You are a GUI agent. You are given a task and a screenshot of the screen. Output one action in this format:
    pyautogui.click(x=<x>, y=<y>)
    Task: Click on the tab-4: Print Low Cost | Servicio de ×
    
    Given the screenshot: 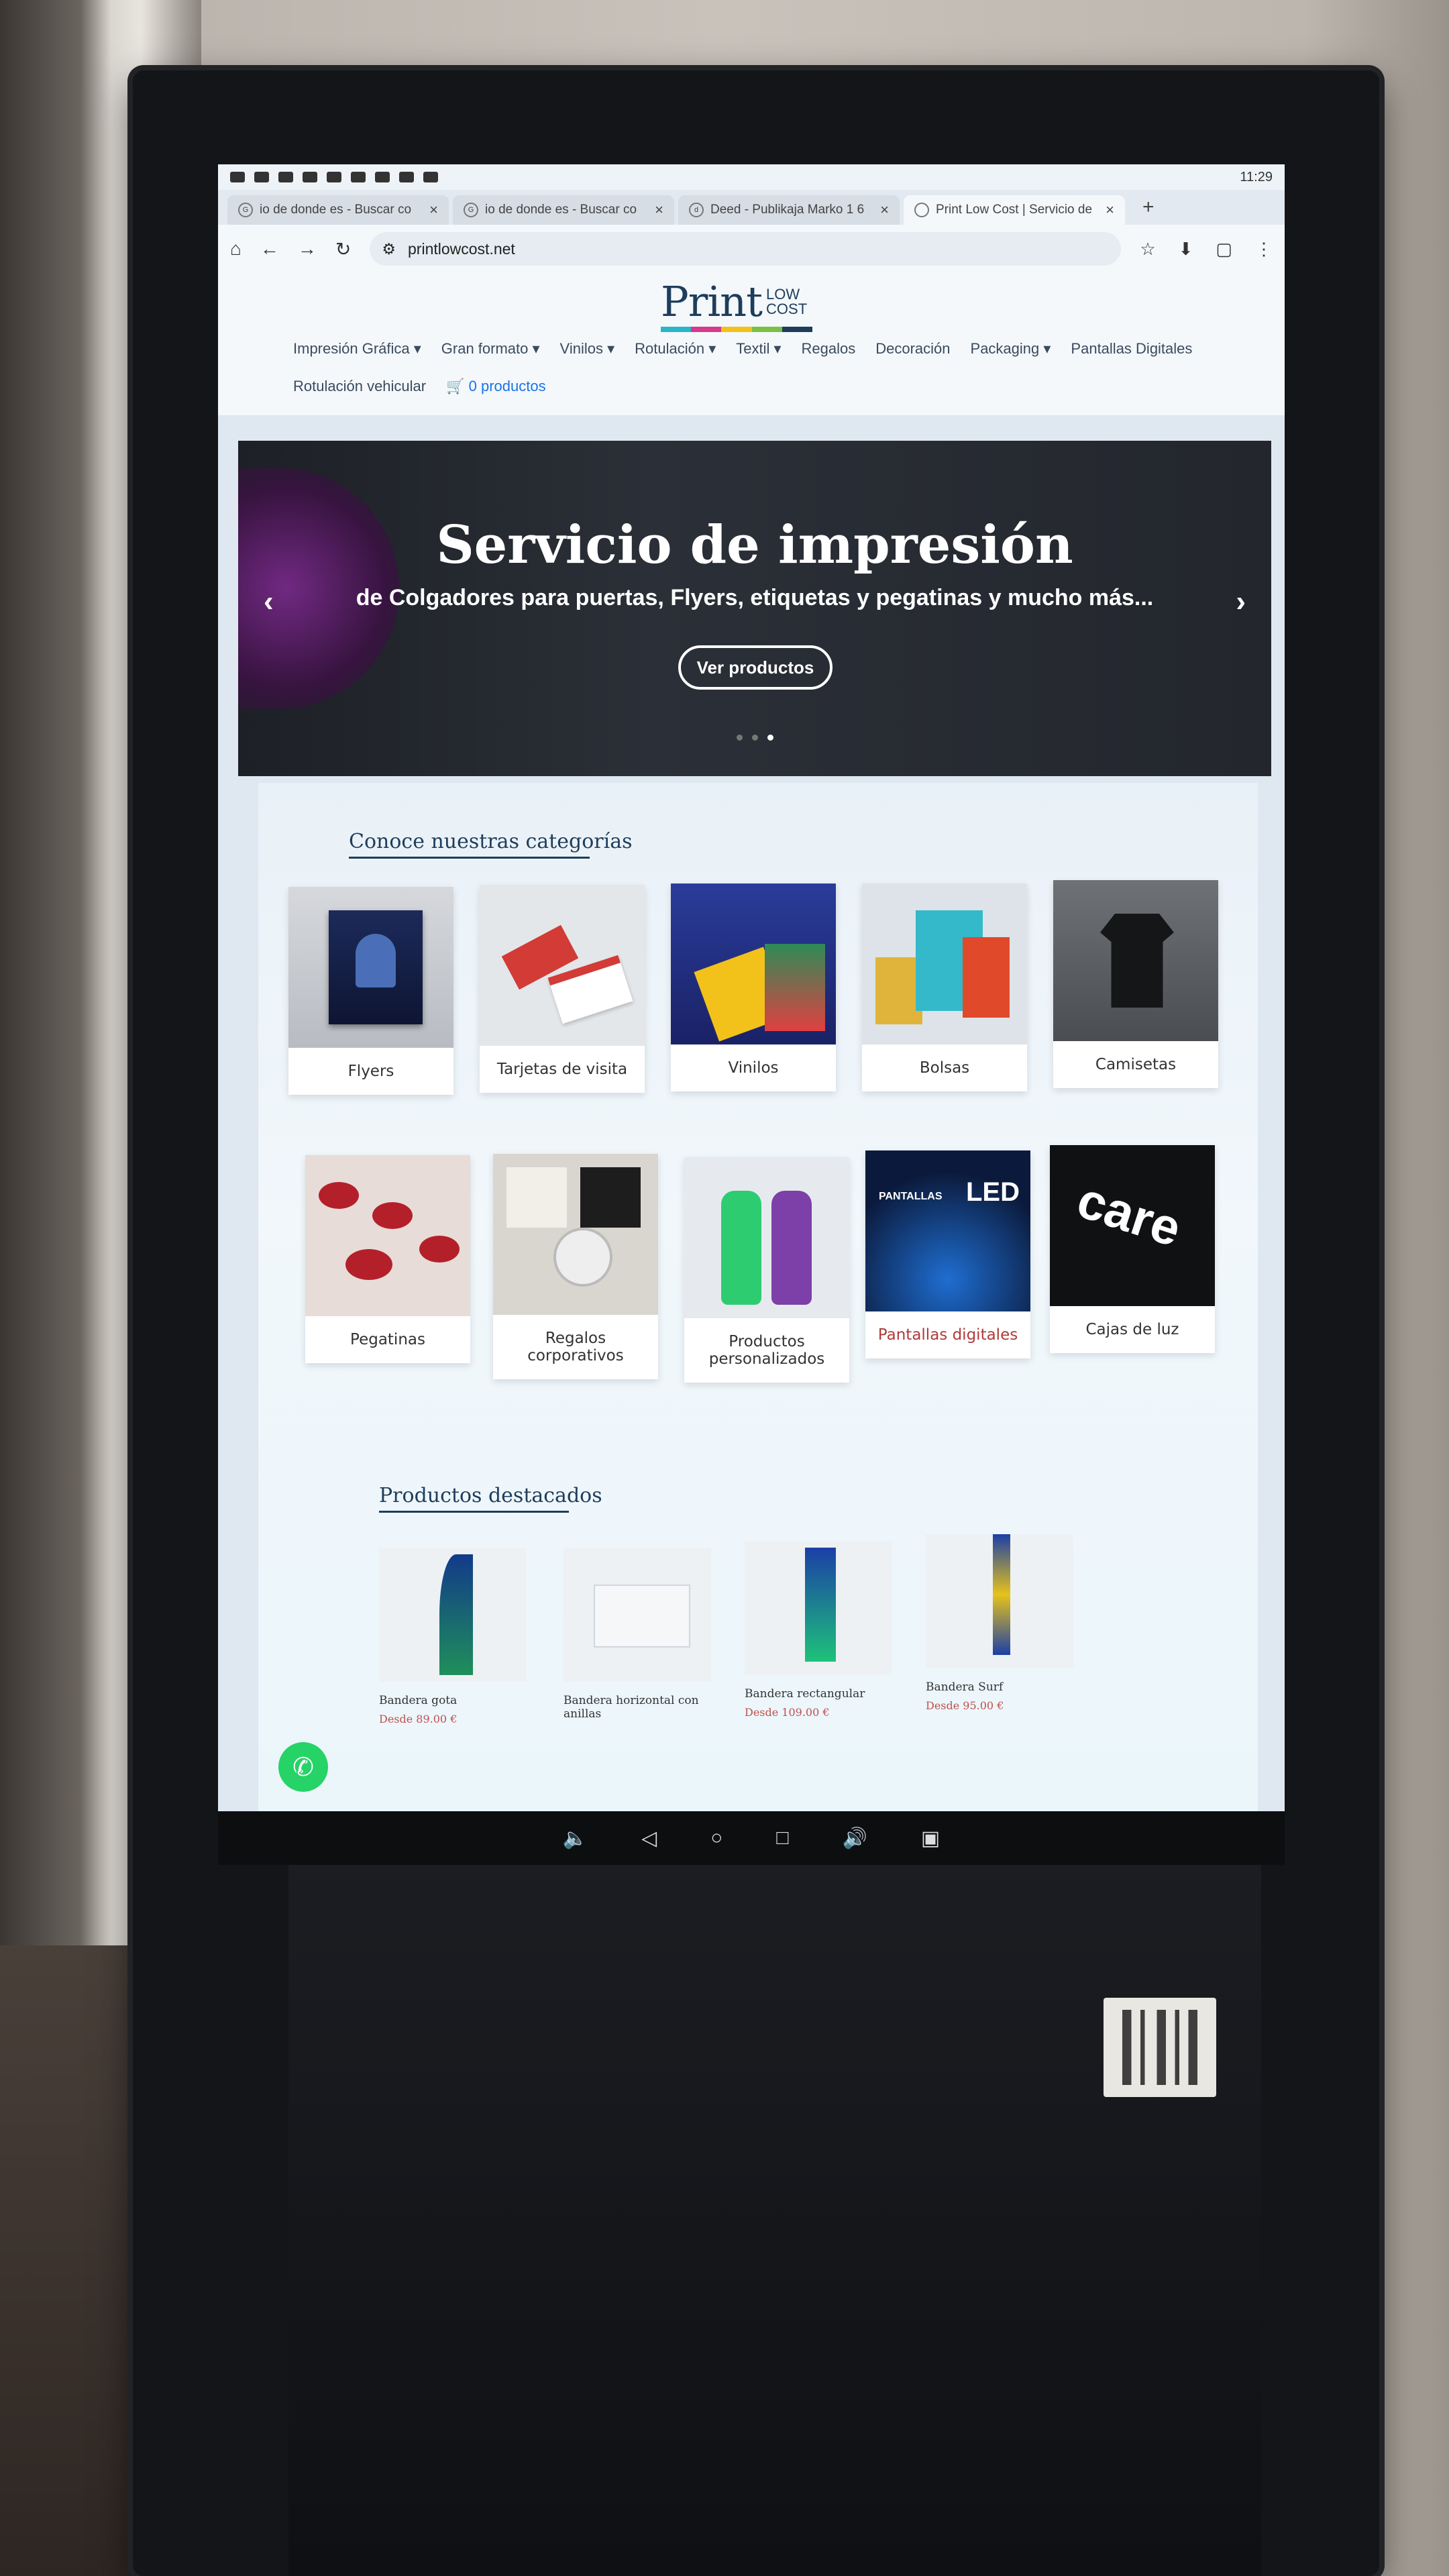 What is the action you would take?
    pyautogui.click(x=1014, y=210)
    